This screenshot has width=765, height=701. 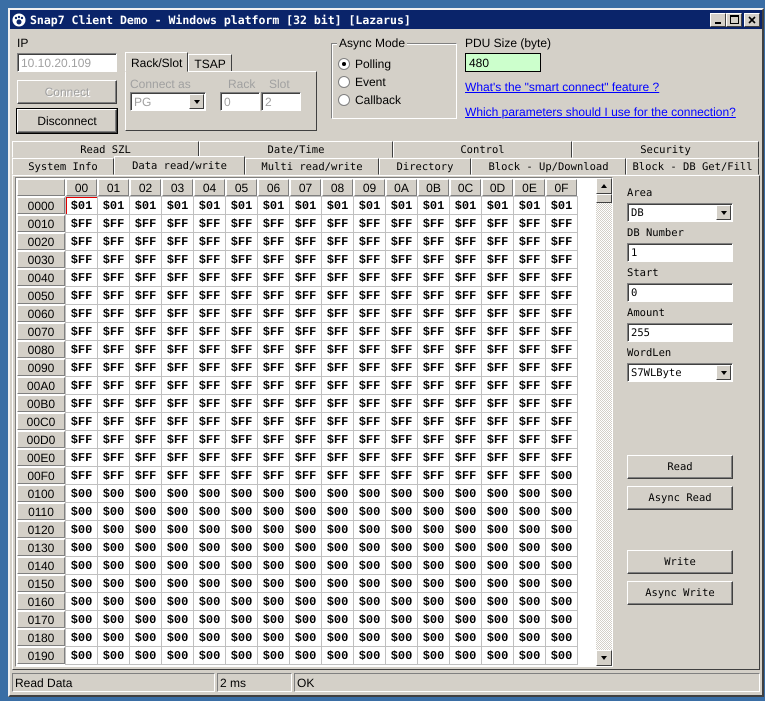 I want to click on tab: Read SZL, so click(x=105, y=149).